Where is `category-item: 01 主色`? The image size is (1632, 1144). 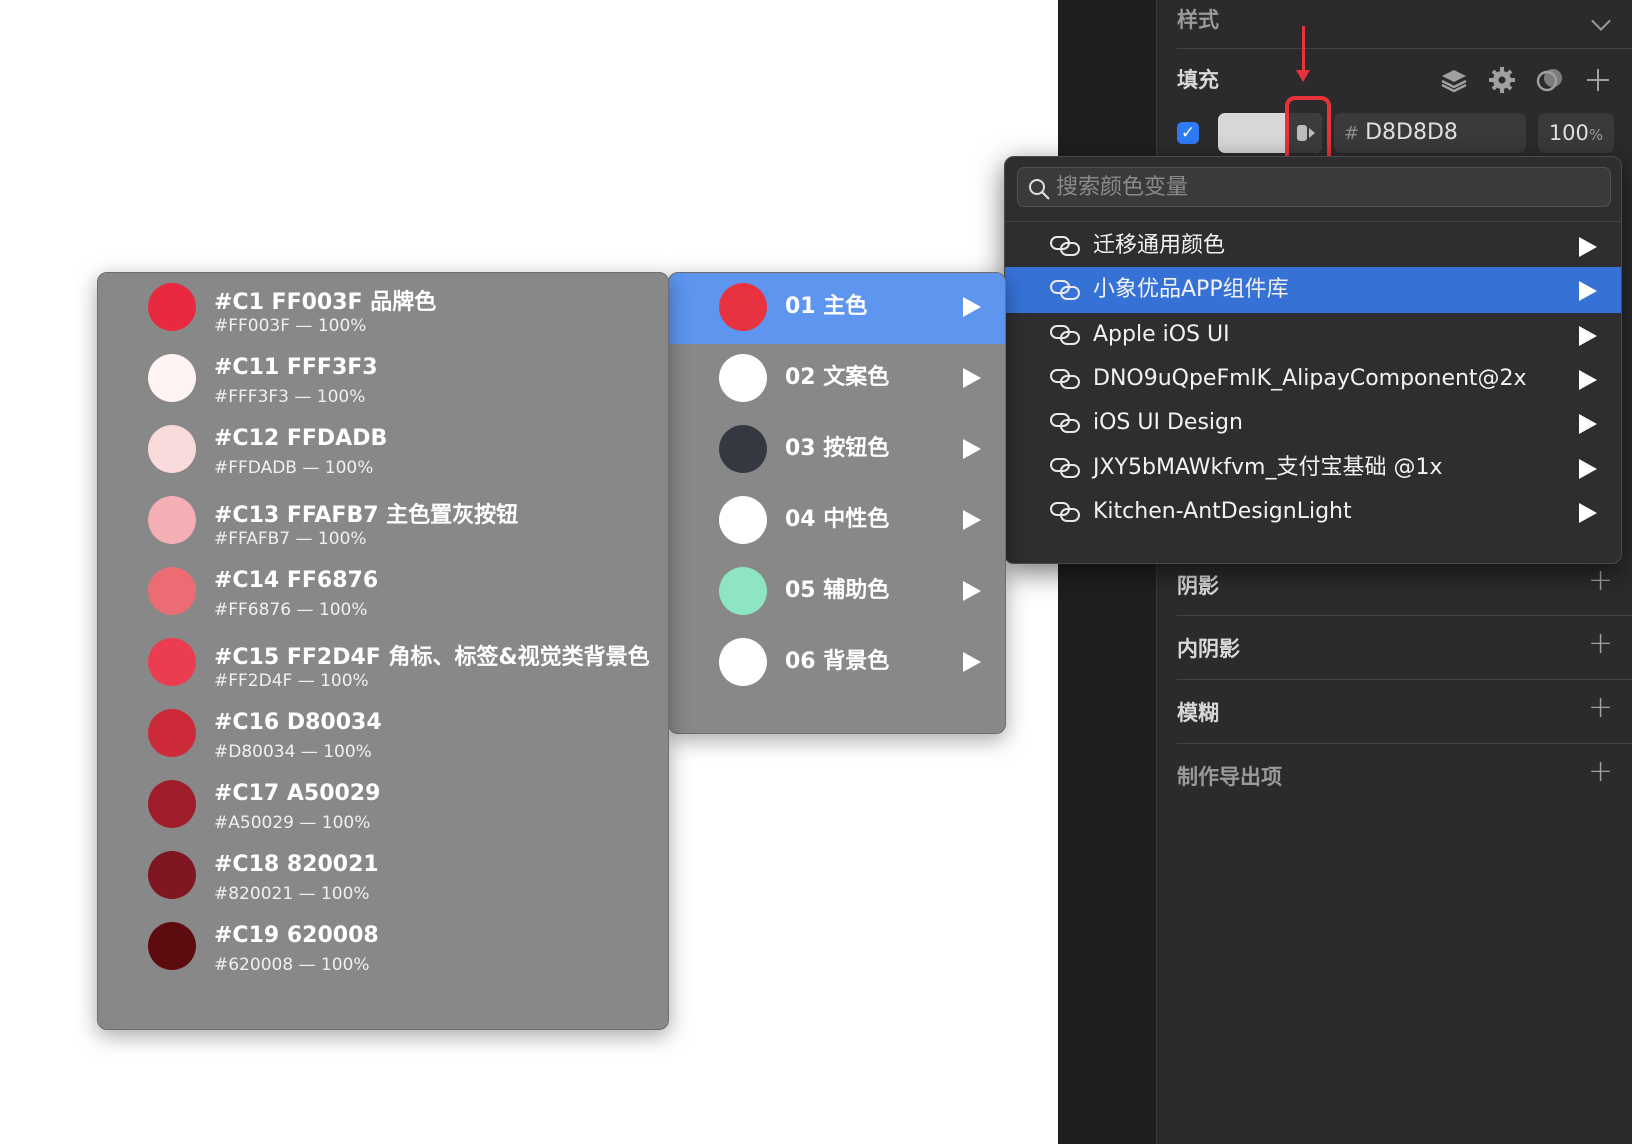
category-item: 01 主色 is located at coordinates (837, 308).